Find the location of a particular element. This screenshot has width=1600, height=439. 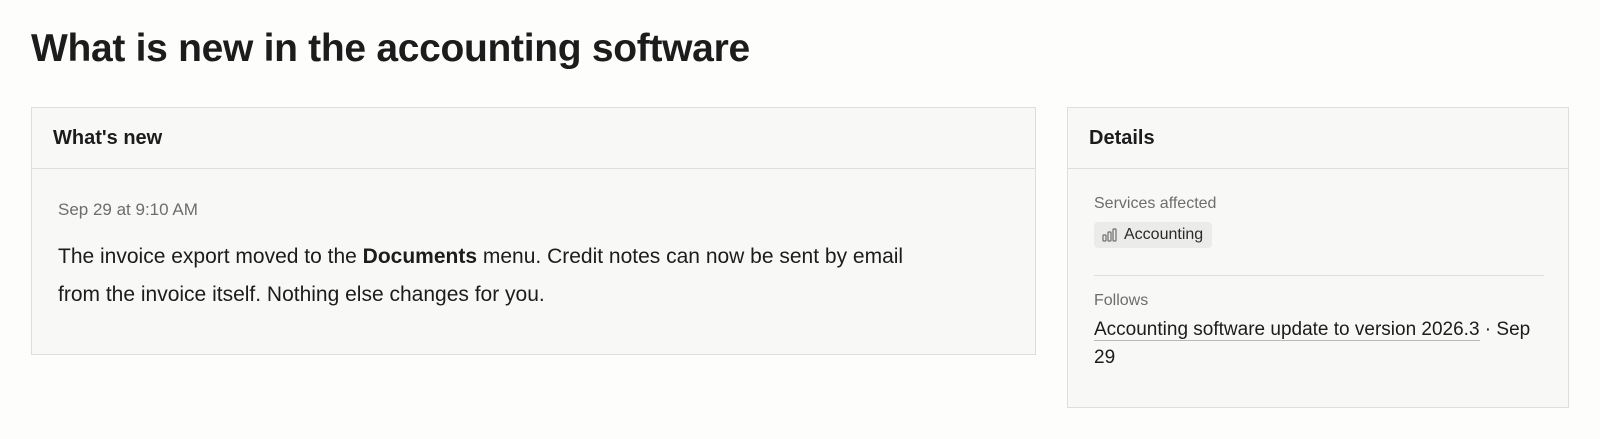

bar-chart-icon is located at coordinates (1109, 235).